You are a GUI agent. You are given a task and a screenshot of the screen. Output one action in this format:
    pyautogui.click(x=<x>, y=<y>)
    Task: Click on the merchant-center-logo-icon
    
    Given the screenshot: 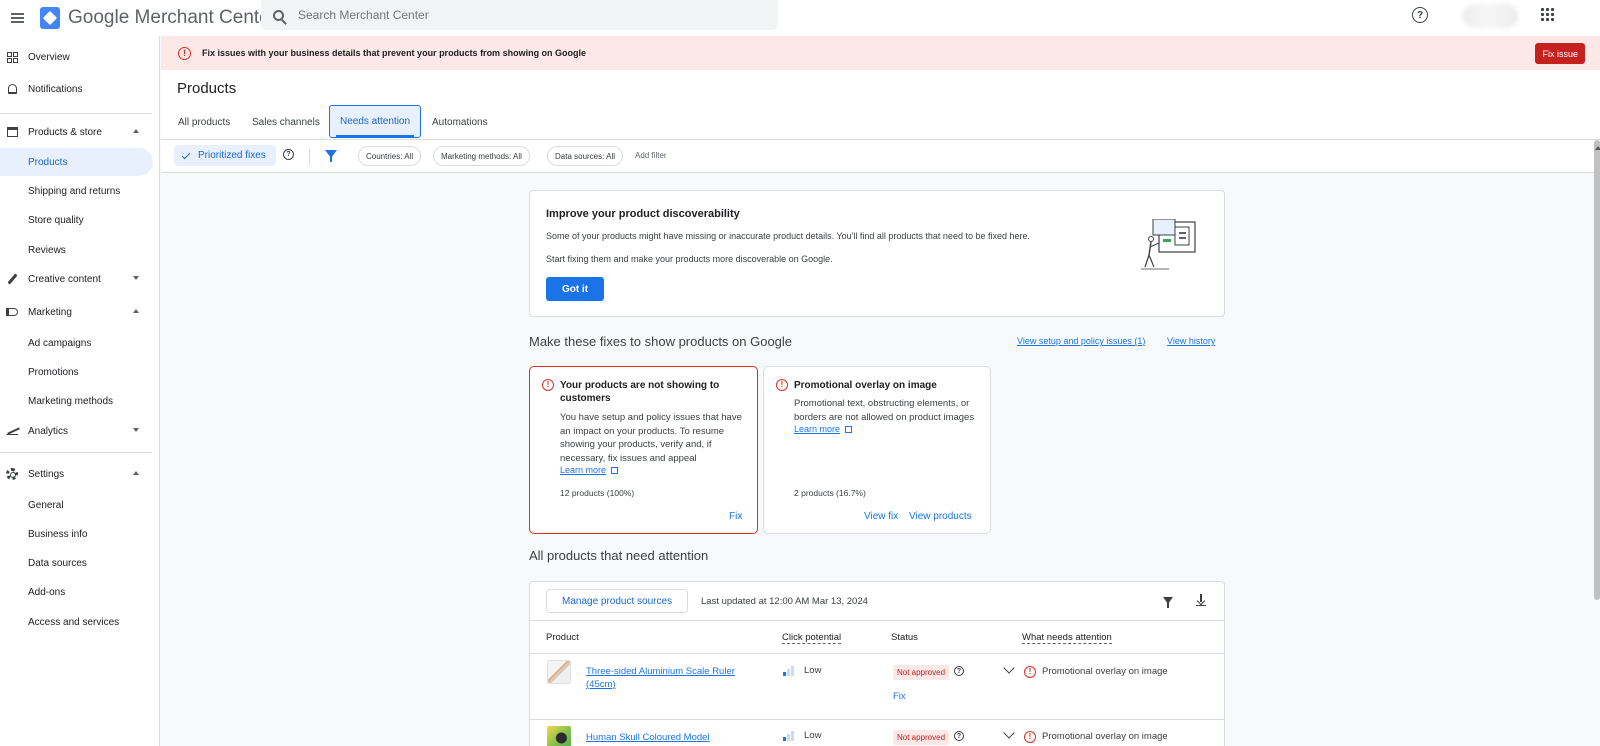 What is the action you would take?
    pyautogui.click(x=50, y=18)
    